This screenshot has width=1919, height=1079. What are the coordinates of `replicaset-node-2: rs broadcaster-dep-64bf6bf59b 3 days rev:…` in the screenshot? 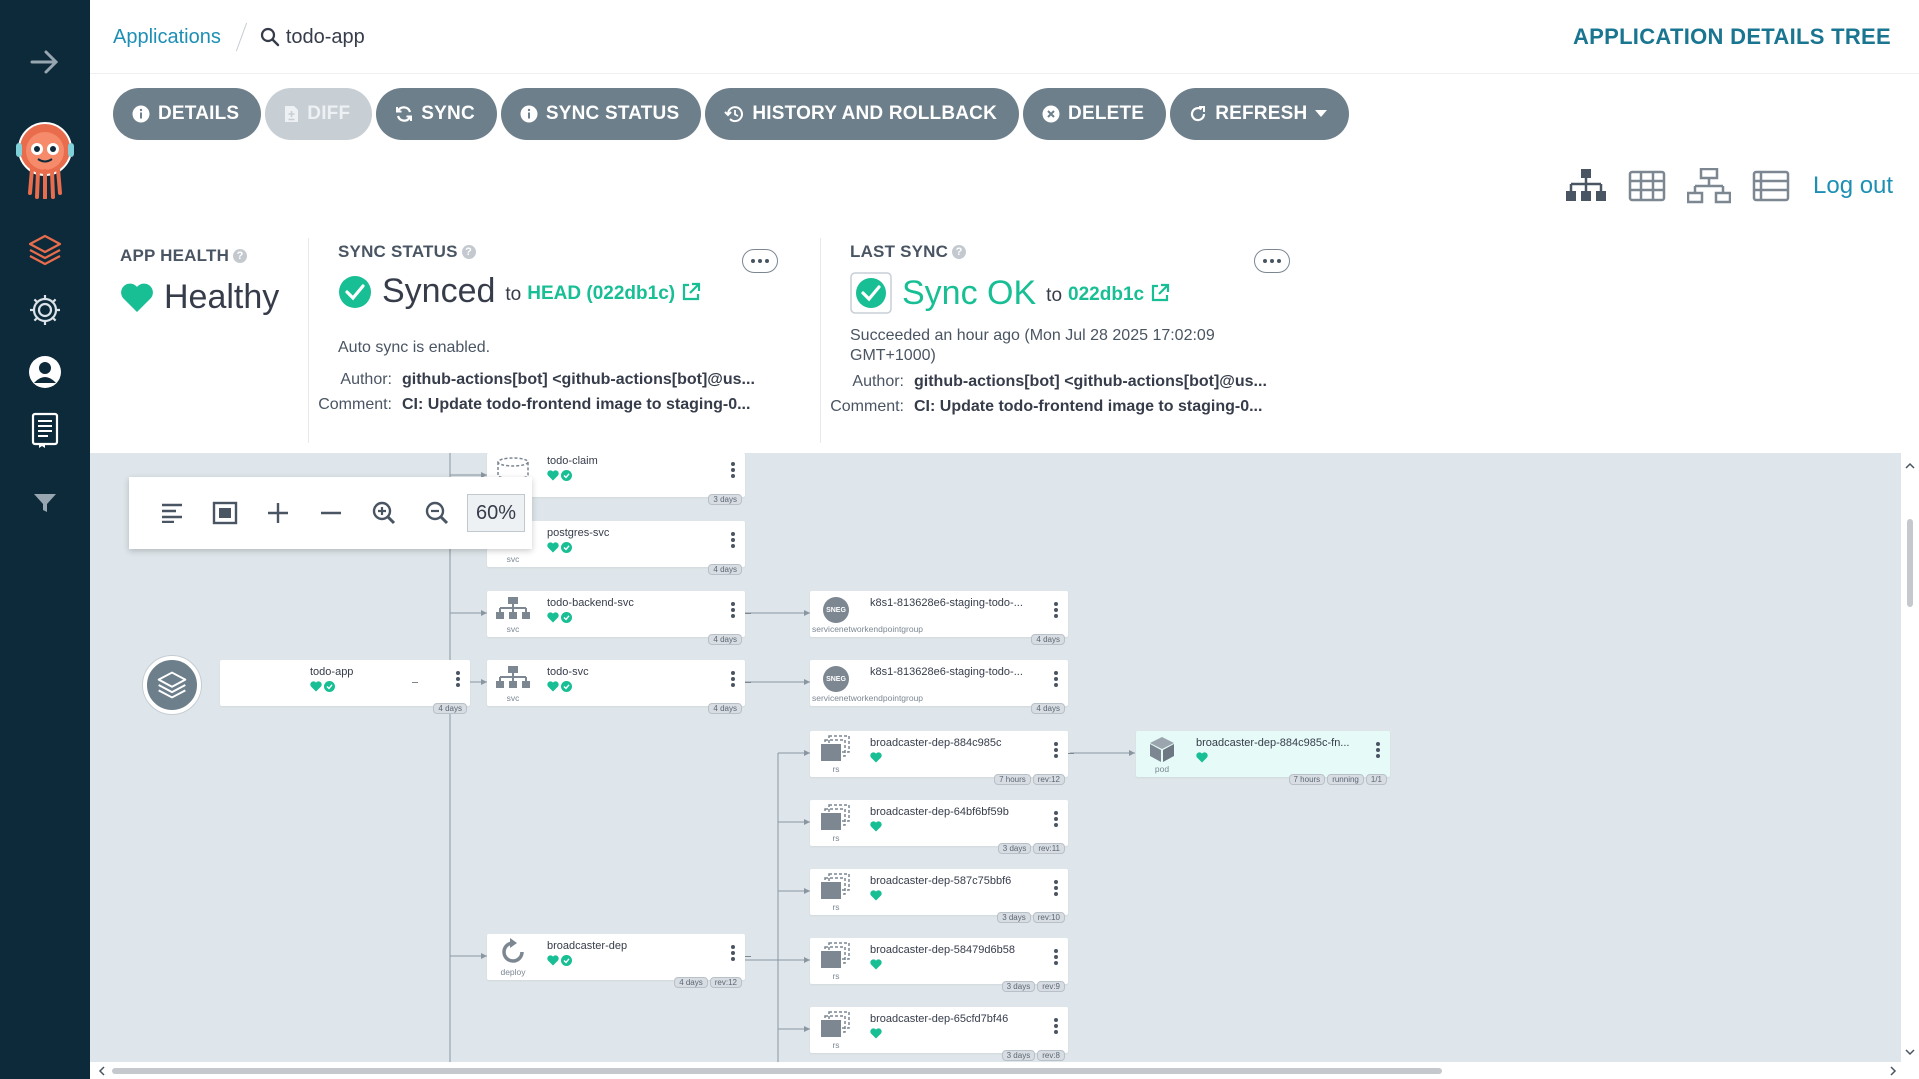 It's located at (939, 827).